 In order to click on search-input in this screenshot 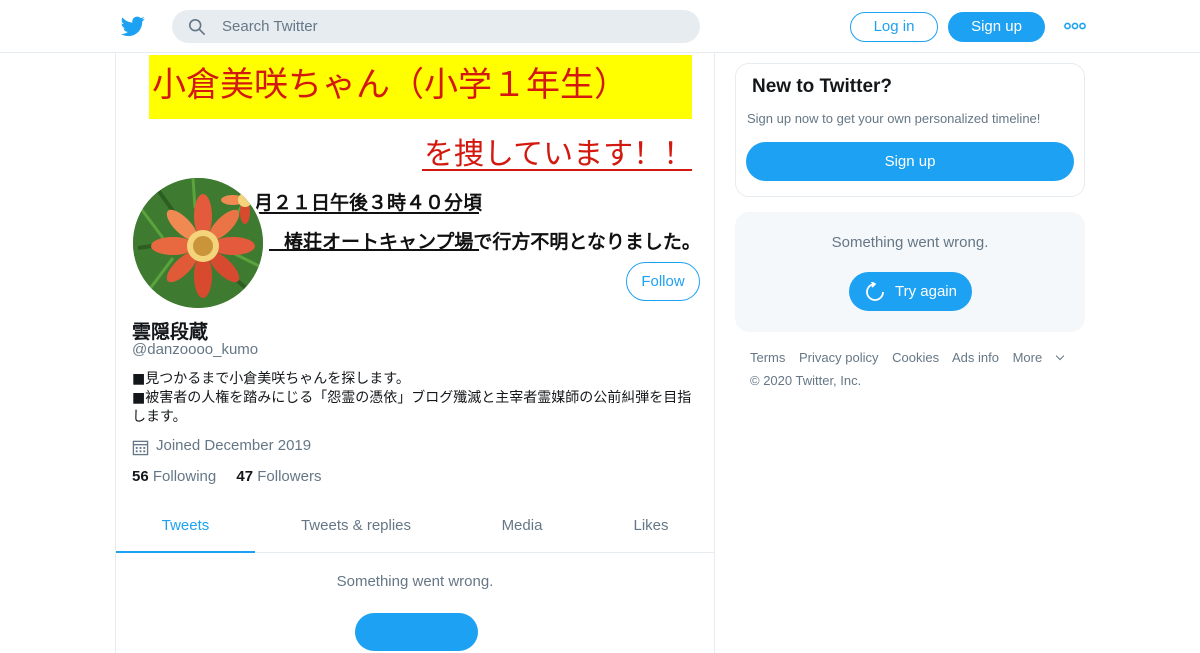, I will do `click(452, 26)`.